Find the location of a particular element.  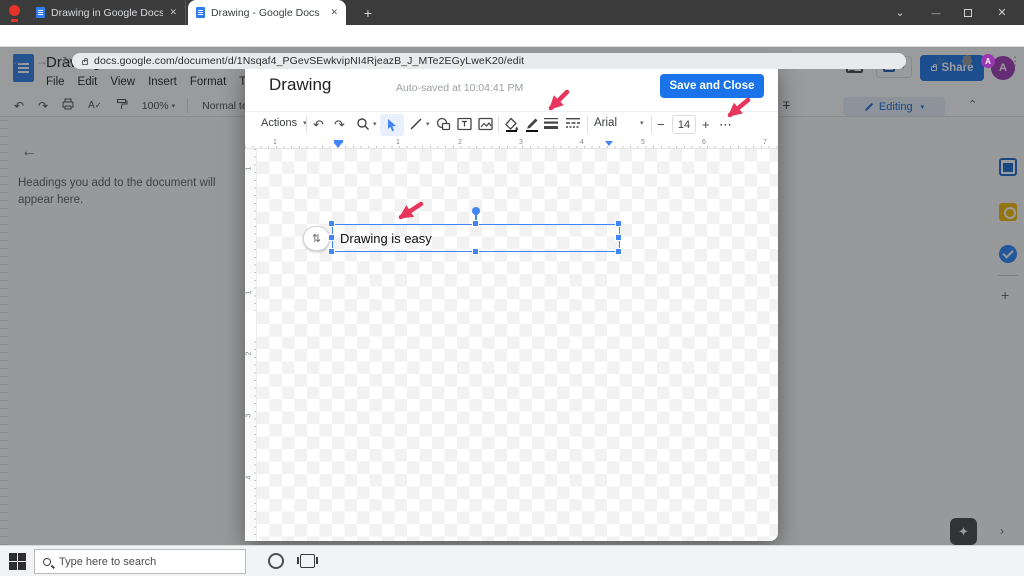

tab-title: Drawing in Google Docs - Googl is located at coordinates (107, 12).